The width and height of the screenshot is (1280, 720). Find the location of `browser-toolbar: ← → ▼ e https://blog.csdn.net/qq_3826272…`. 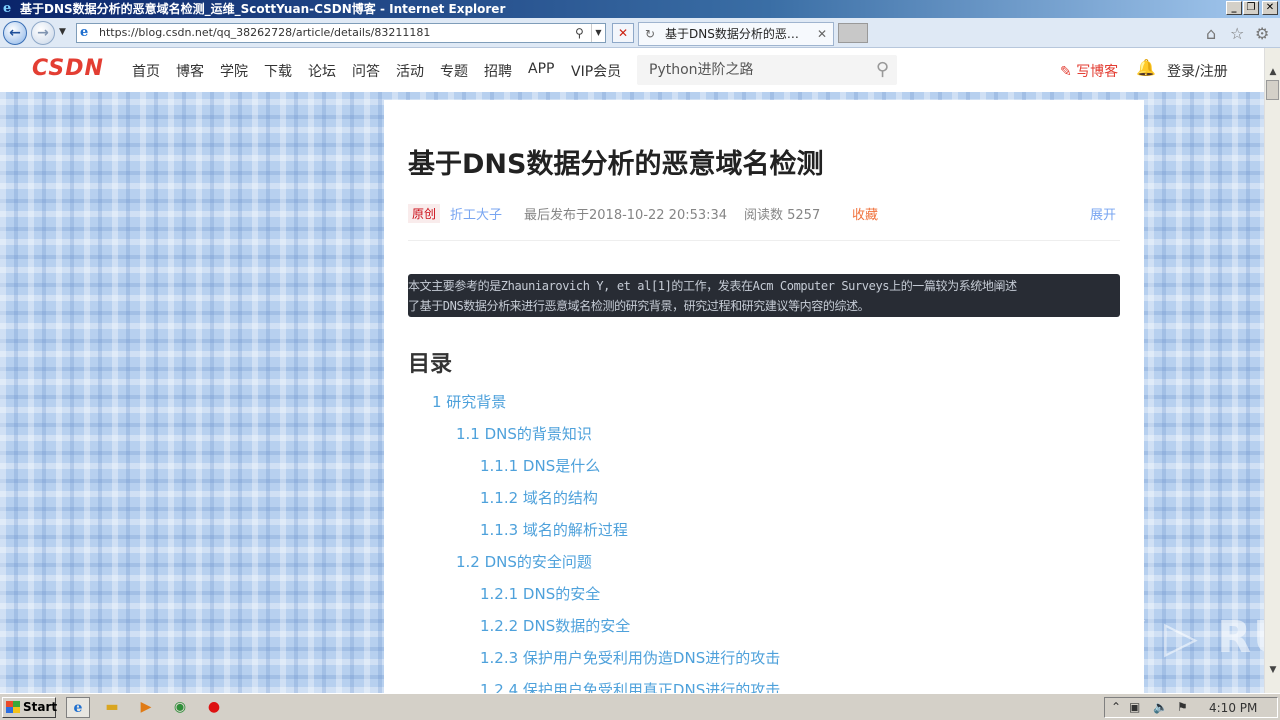

browser-toolbar: ← → ▼ e https://blog.csdn.net/qq_3826272… is located at coordinates (640, 33).